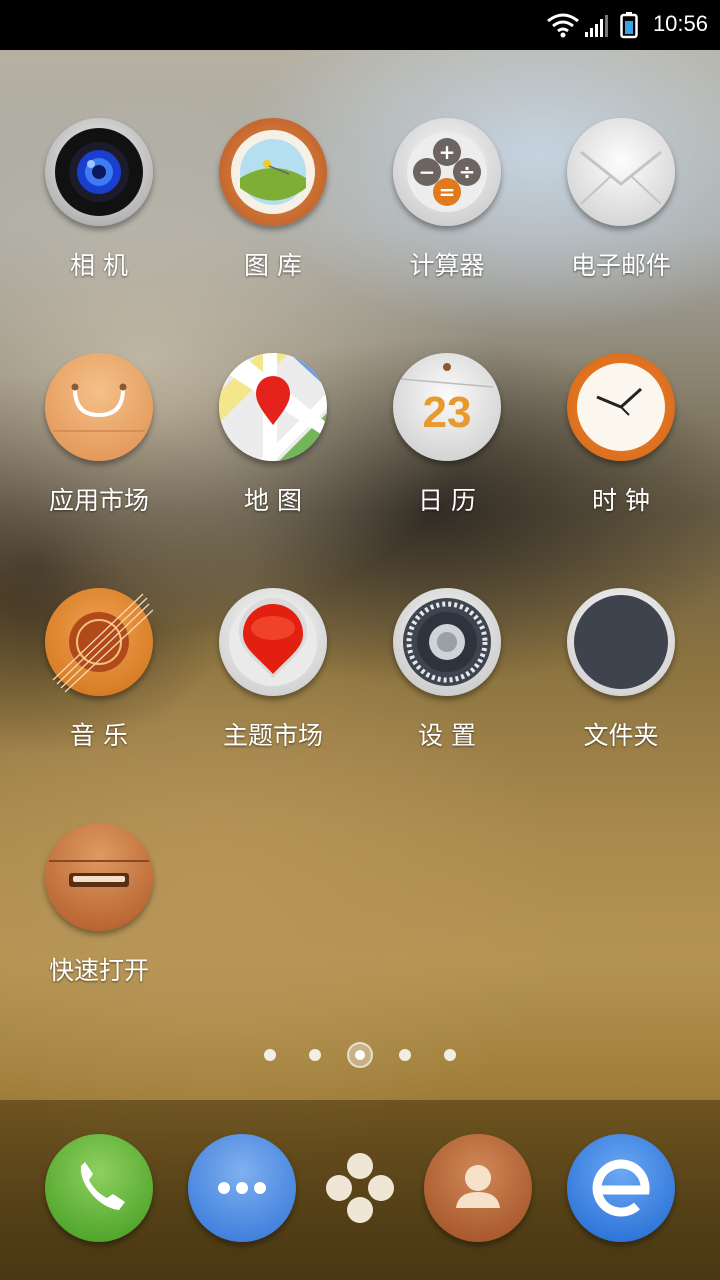 Image resolution: width=720 pixels, height=1280 pixels. What do you see at coordinates (99, 735) in the screenshot?
I see `app-label: 音 乐` at bounding box center [99, 735].